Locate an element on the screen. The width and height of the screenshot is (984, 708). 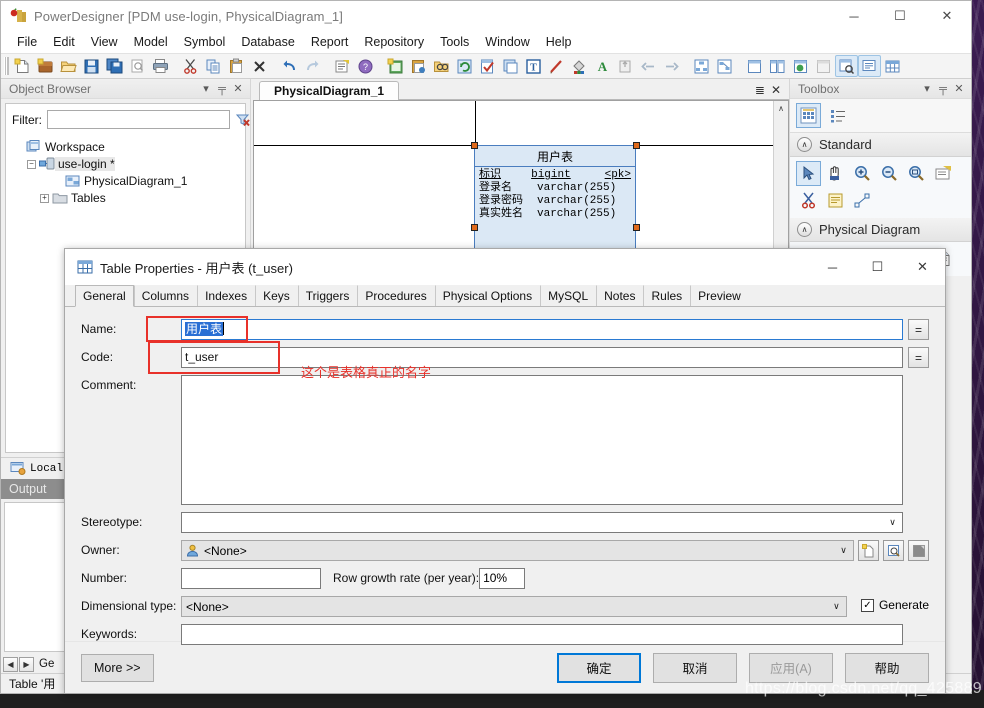
tab-notes: Notes is located at coordinates (619, 295).